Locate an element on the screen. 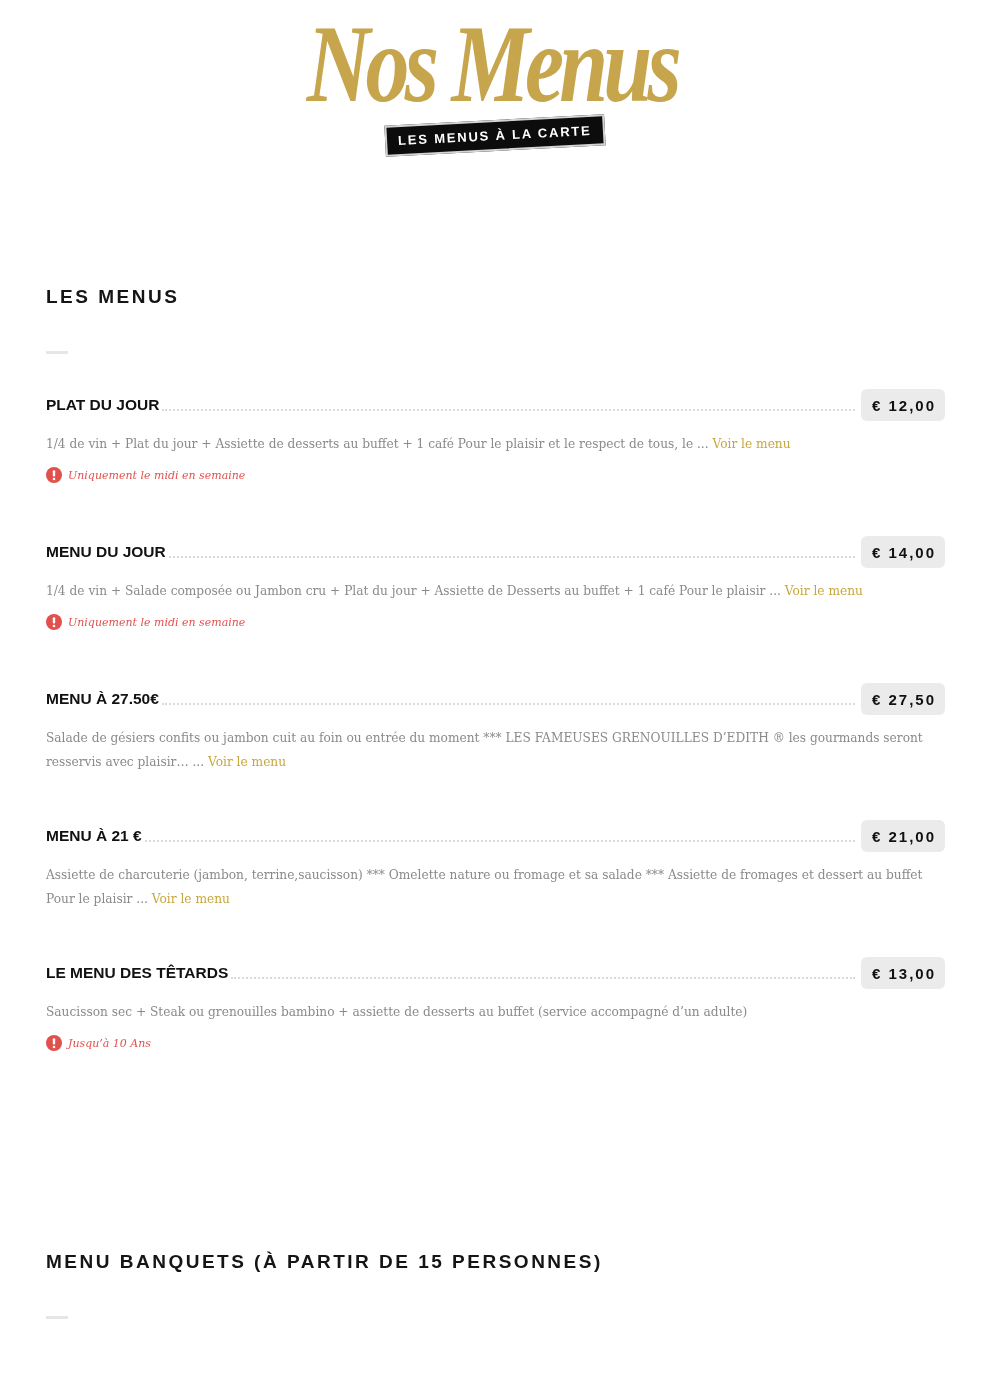  logo-title: Nos Menus is located at coordinates (493, 64).